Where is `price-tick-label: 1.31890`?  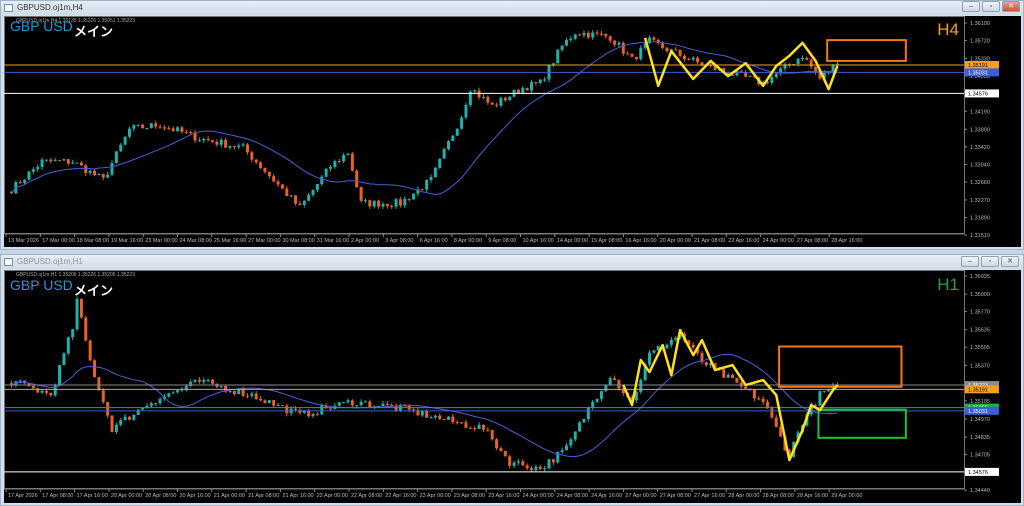 price-tick-label: 1.31890 is located at coordinates (980, 219).